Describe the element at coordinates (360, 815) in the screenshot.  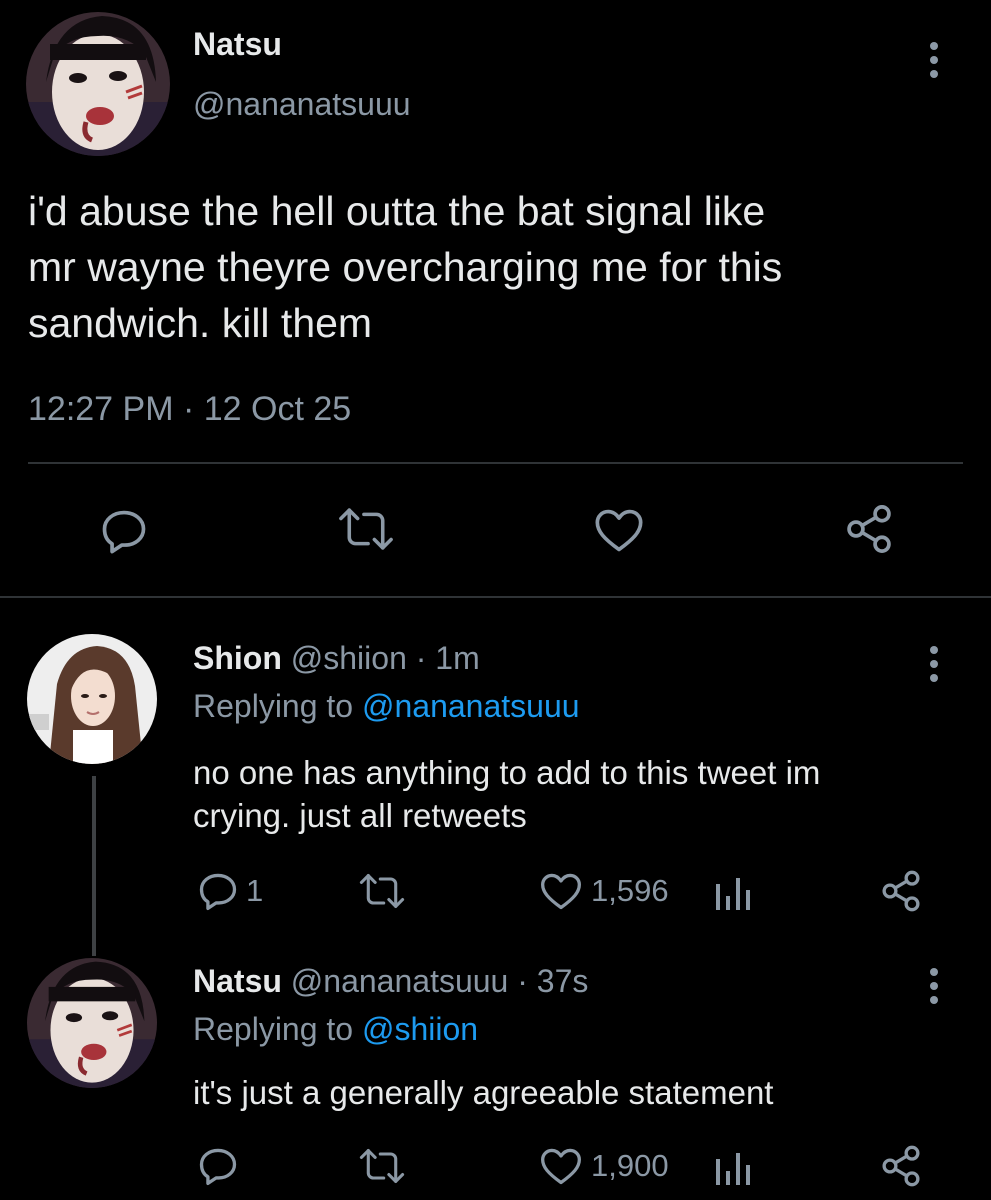
I see `reply-text-line: crying. just all retweets` at that location.